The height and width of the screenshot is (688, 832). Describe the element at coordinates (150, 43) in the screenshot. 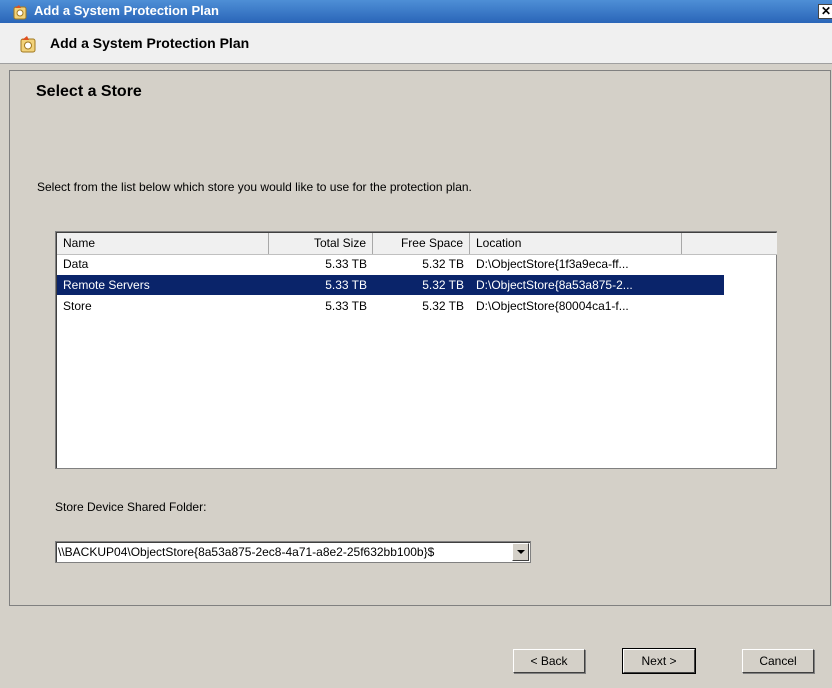

I see `header-title: Add a System Protection Plan` at that location.